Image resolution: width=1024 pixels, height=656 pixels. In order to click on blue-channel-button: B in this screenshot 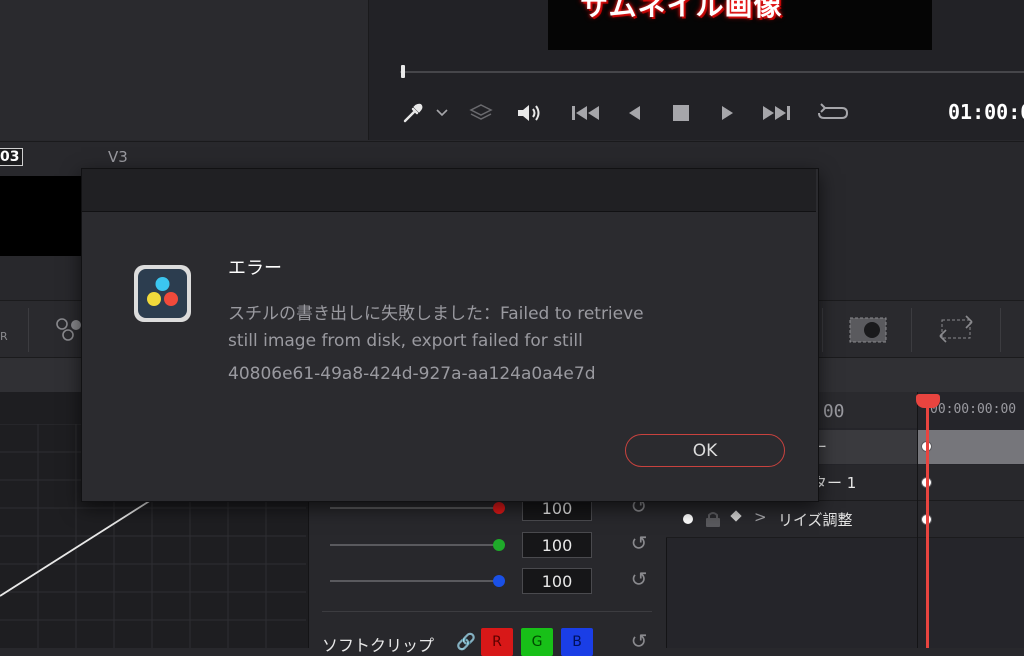, I will do `click(577, 642)`.